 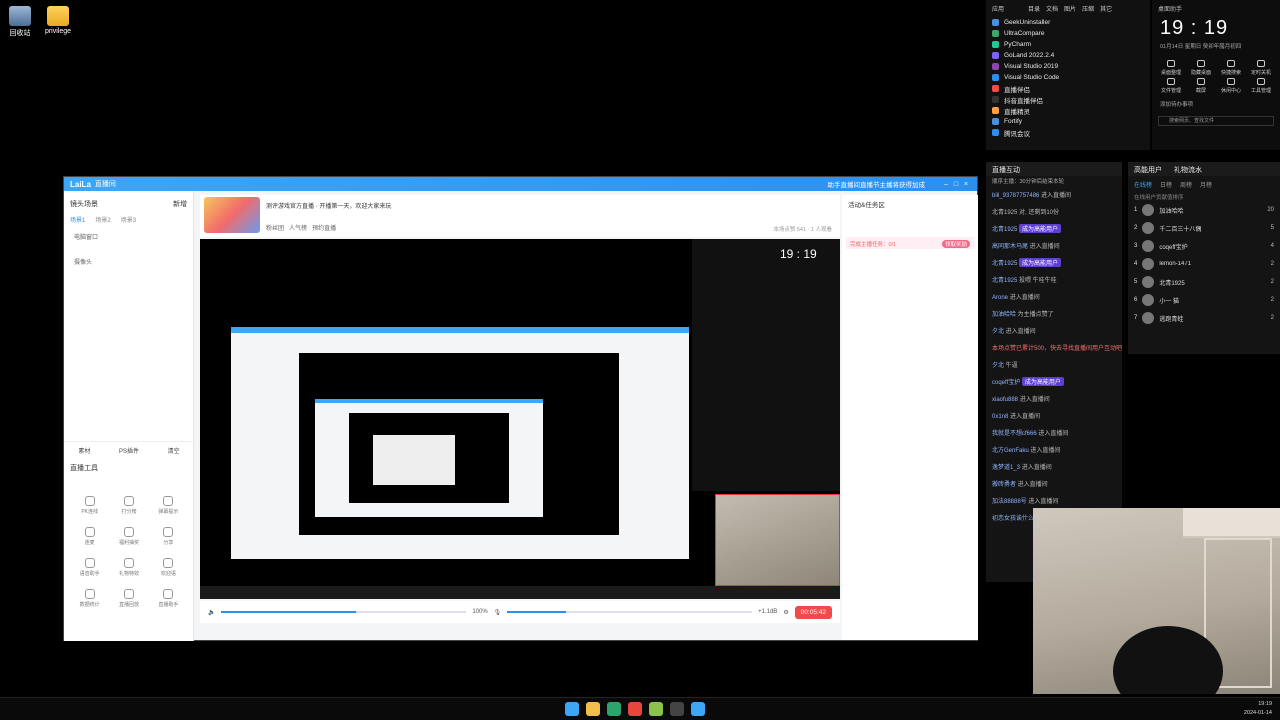 What do you see at coordinates (168, 567) in the screenshot?
I see `live-tool-button: 欢迎语` at bounding box center [168, 567].